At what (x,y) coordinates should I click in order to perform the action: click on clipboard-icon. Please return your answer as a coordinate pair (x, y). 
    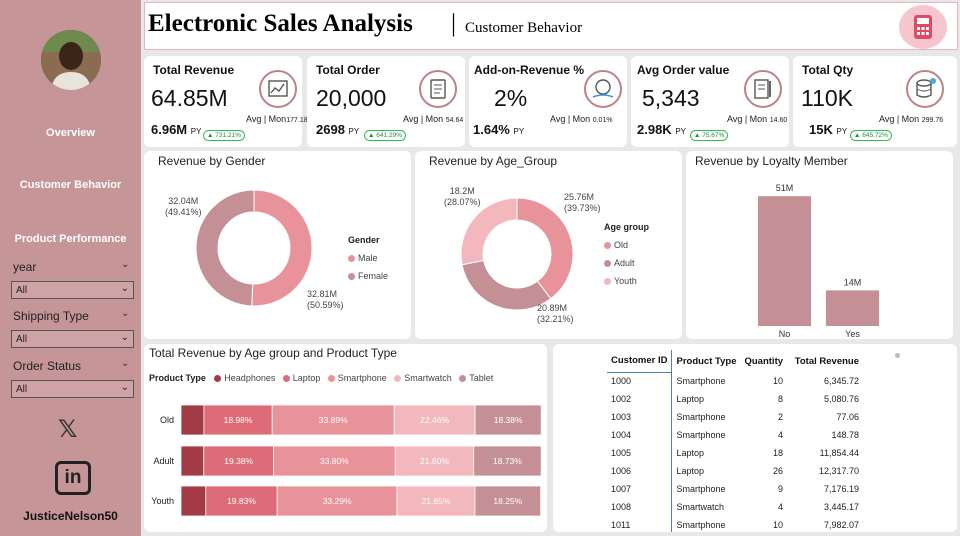
    Looking at the image, I should click on (438, 89).